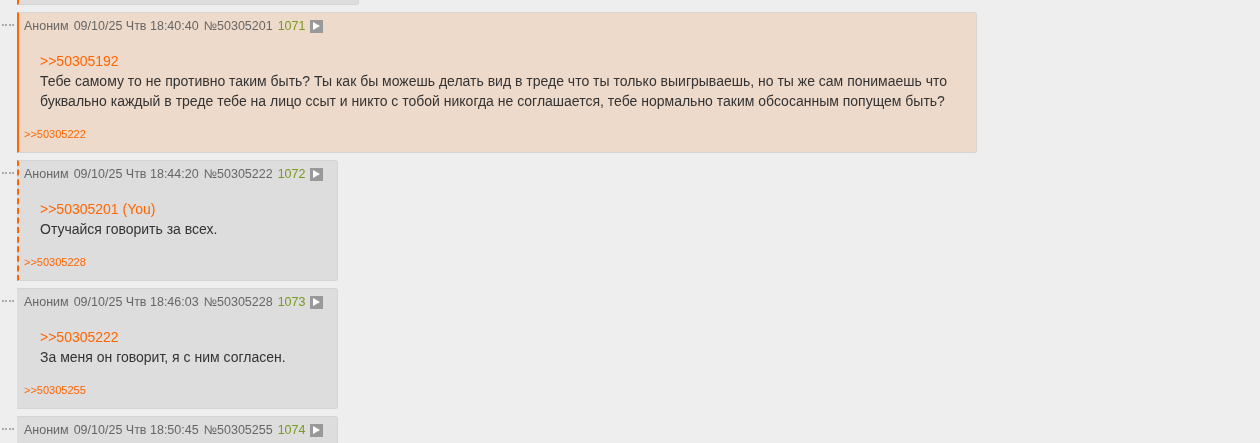 The image size is (1260, 443). What do you see at coordinates (136, 26) in the screenshot?
I see `post-date: 09/10/25 Чтв 18:40:40` at bounding box center [136, 26].